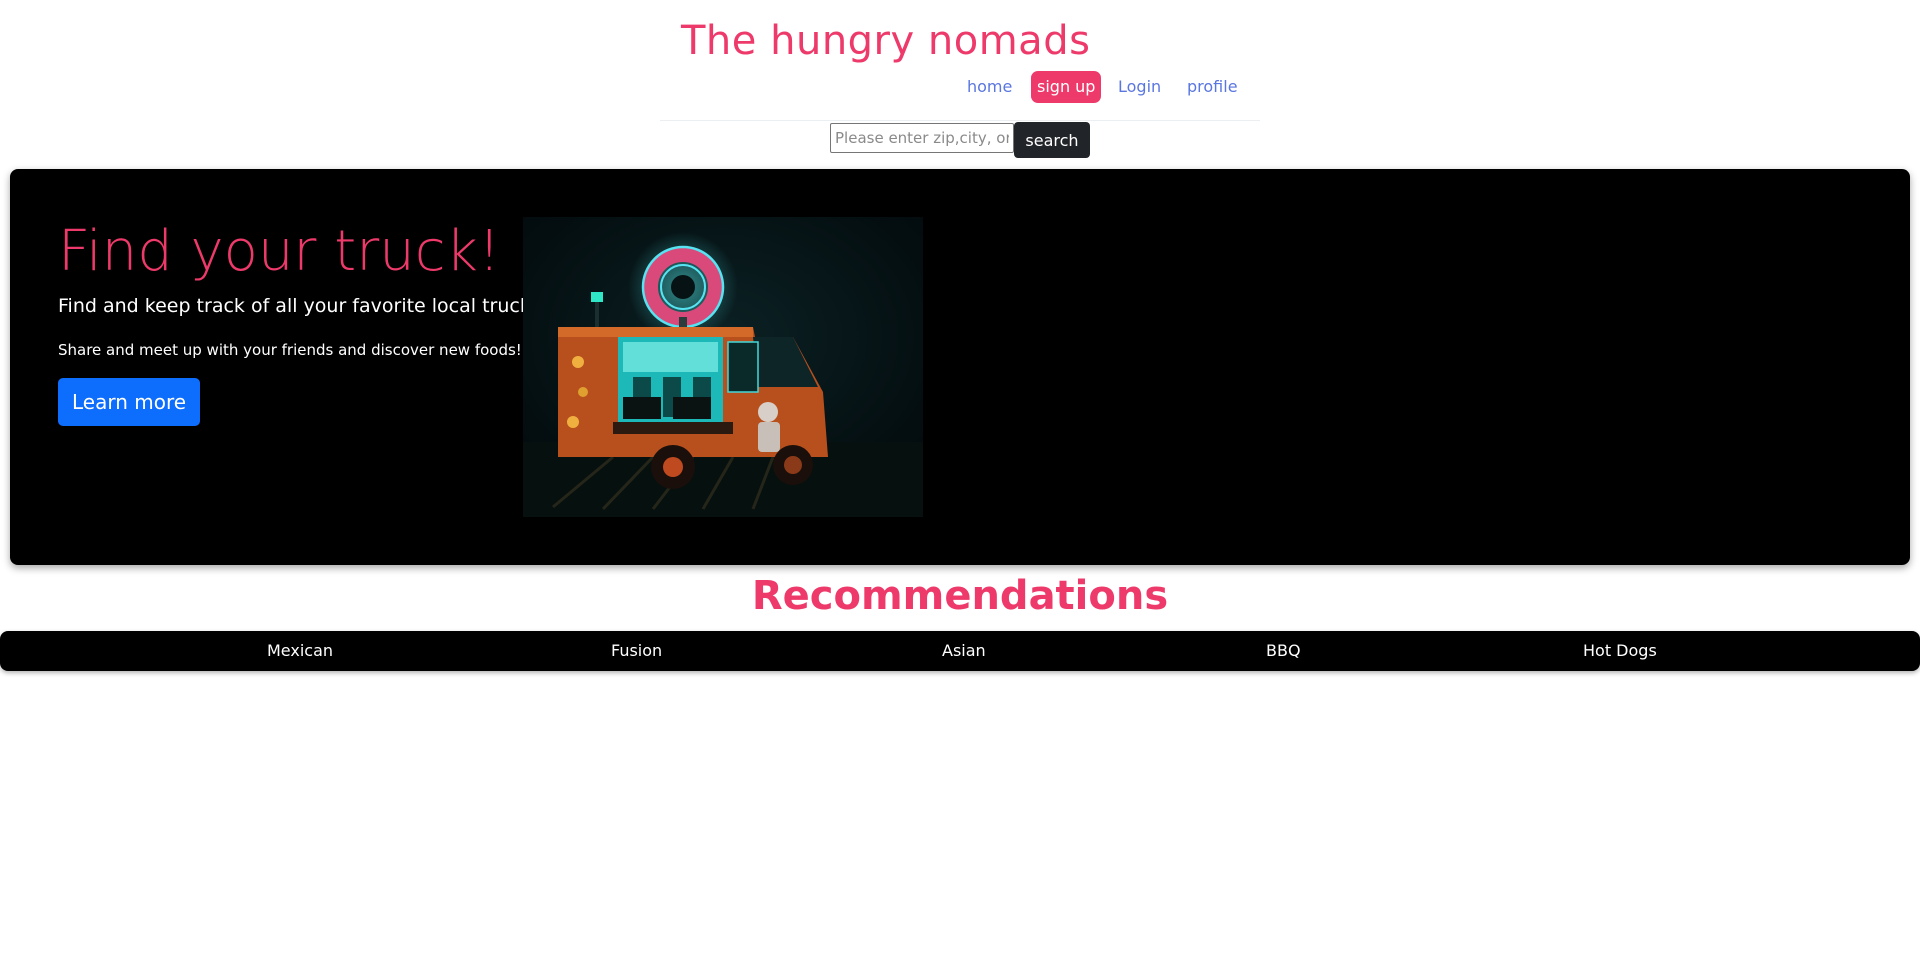  I want to click on category-fusion: Fusion, so click(636, 651).